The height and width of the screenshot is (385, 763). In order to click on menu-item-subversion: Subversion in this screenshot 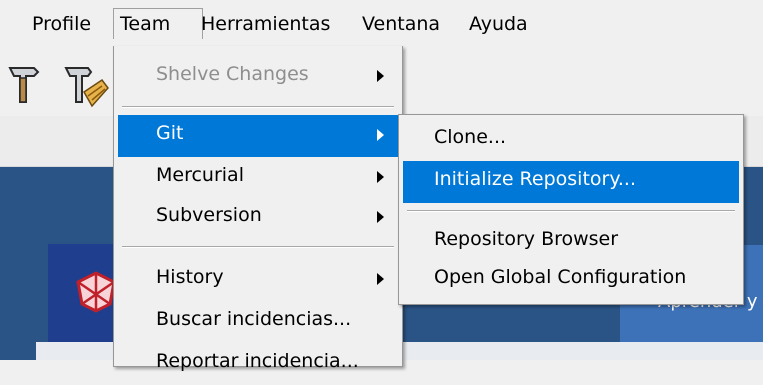, I will do `click(258, 218)`.